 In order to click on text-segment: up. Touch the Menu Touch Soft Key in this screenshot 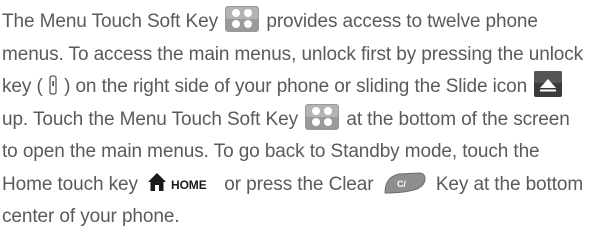, I will do `click(150, 119)`.